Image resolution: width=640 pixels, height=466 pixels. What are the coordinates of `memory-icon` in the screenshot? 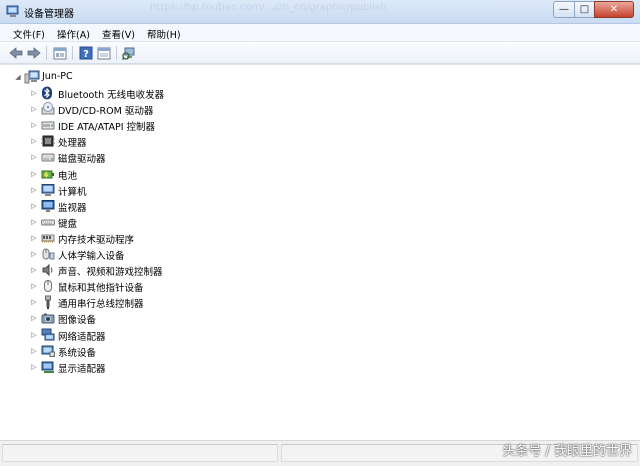 It's located at (48, 238).